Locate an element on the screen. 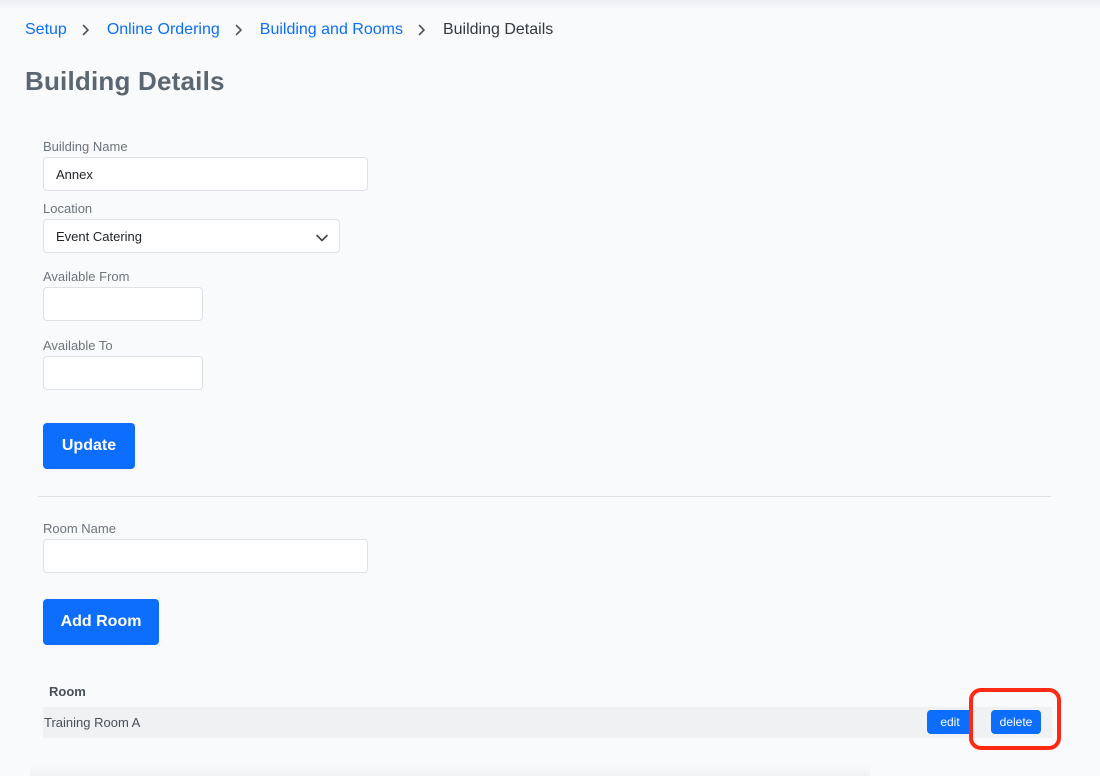  room-name-label: Room Name is located at coordinates (79, 528).